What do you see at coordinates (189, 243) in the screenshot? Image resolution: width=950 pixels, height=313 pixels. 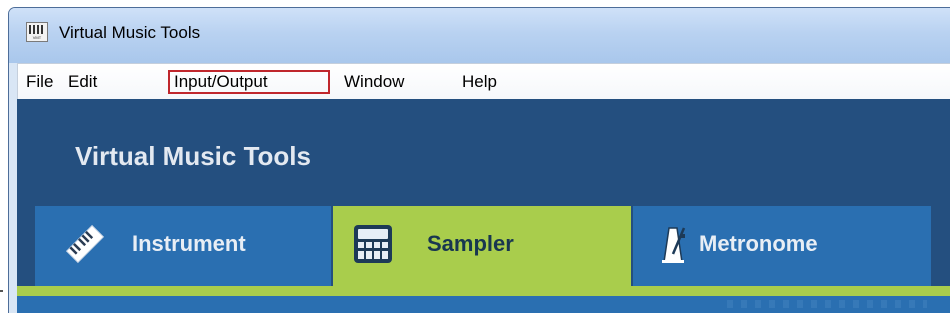 I see `tab-instrument-label: Instrument` at bounding box center [189, 243].